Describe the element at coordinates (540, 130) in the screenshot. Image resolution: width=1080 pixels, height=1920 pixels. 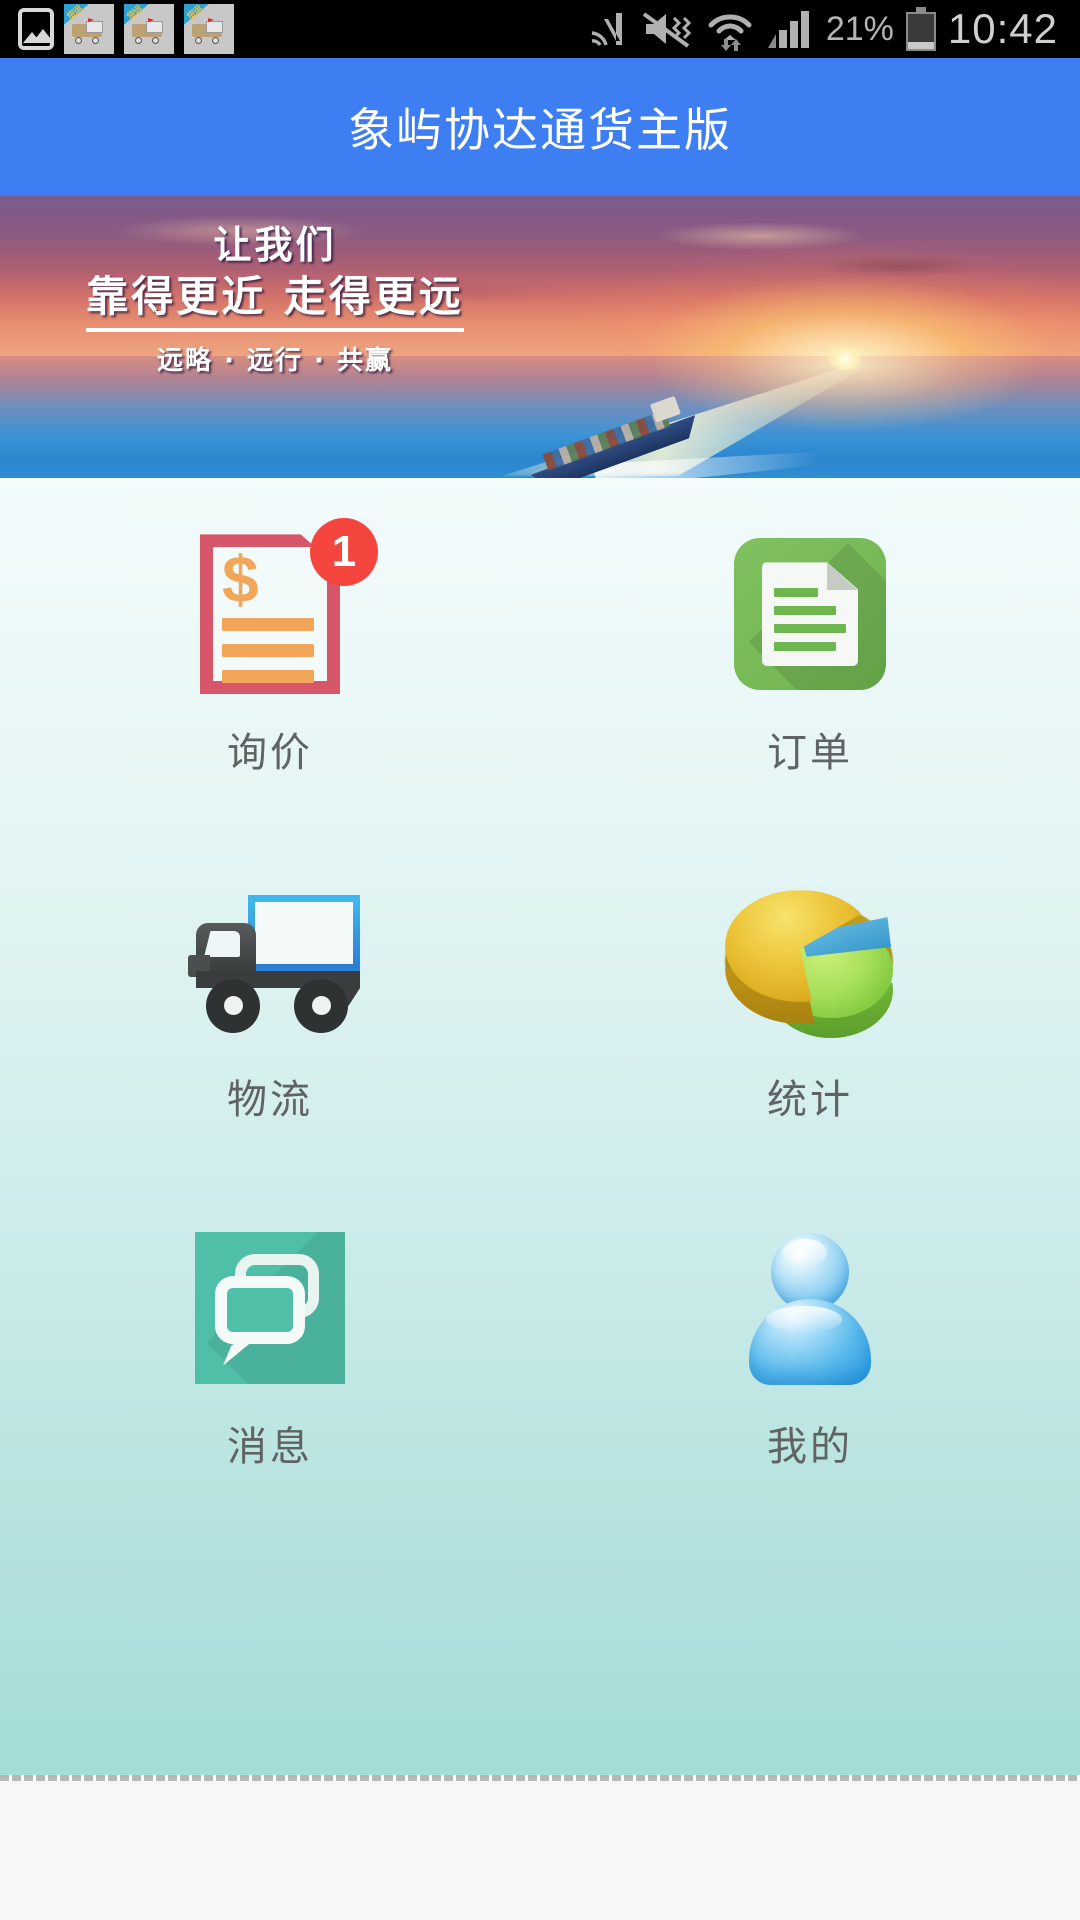
I see `page-title: 象屿协达通货主版` at that location.